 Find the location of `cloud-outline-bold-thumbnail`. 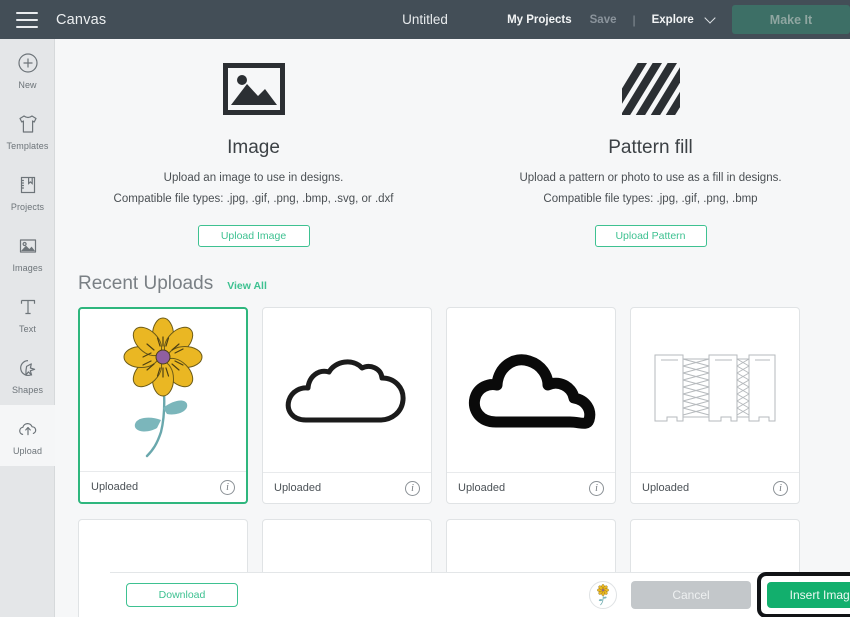

cloud-outline-bold-thumbnail is located at coordinates (531, 390).